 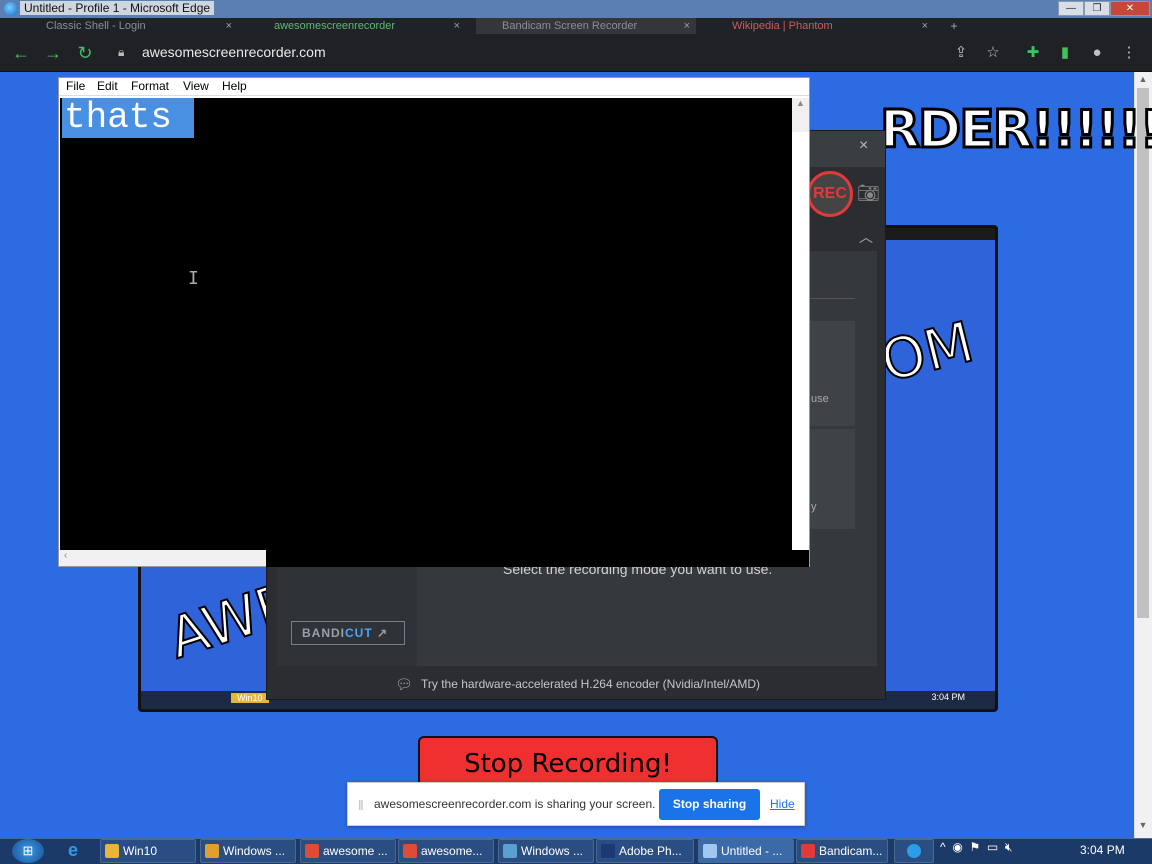 I want to click on stop-sharing-button: Stop sharing, so click(x=709, y=804).